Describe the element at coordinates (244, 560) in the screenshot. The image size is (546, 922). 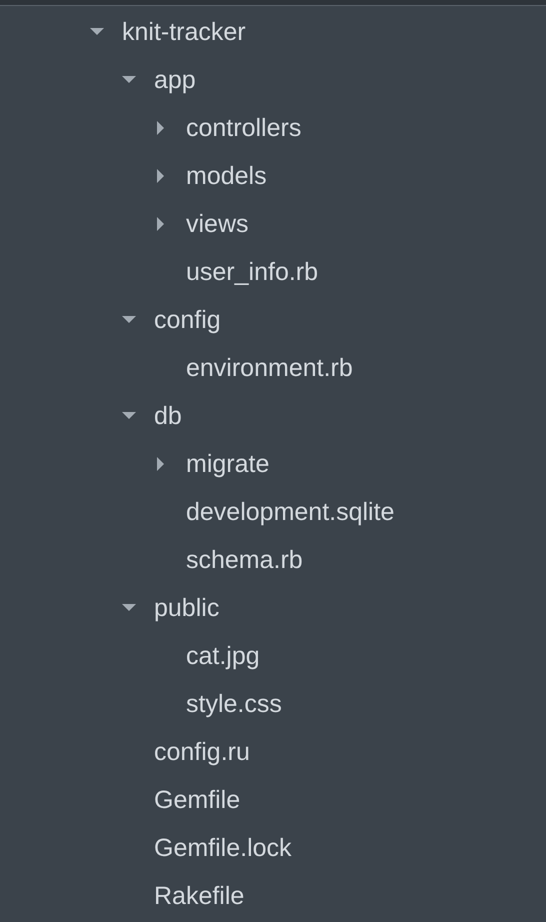
I see `file-name: schema.rb` at that location.